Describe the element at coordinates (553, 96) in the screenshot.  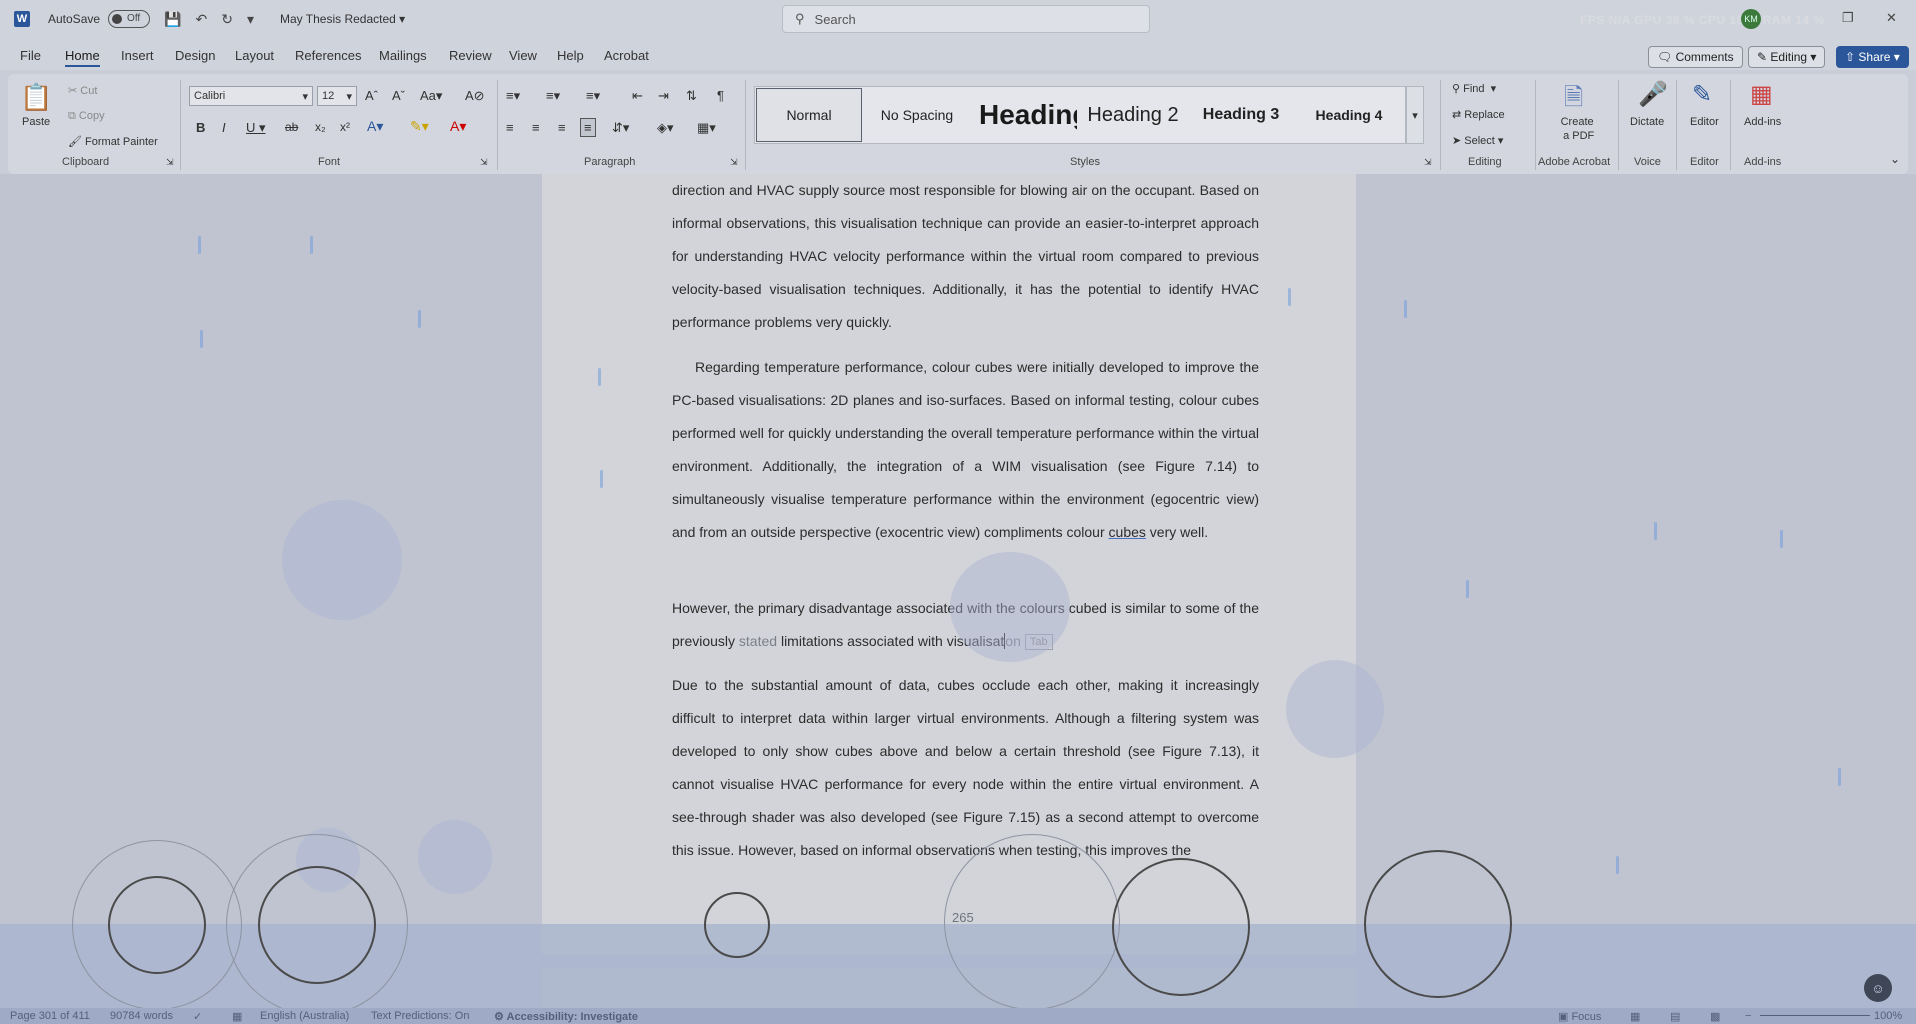
I see `numbering-icon: ≡▾` at that location.